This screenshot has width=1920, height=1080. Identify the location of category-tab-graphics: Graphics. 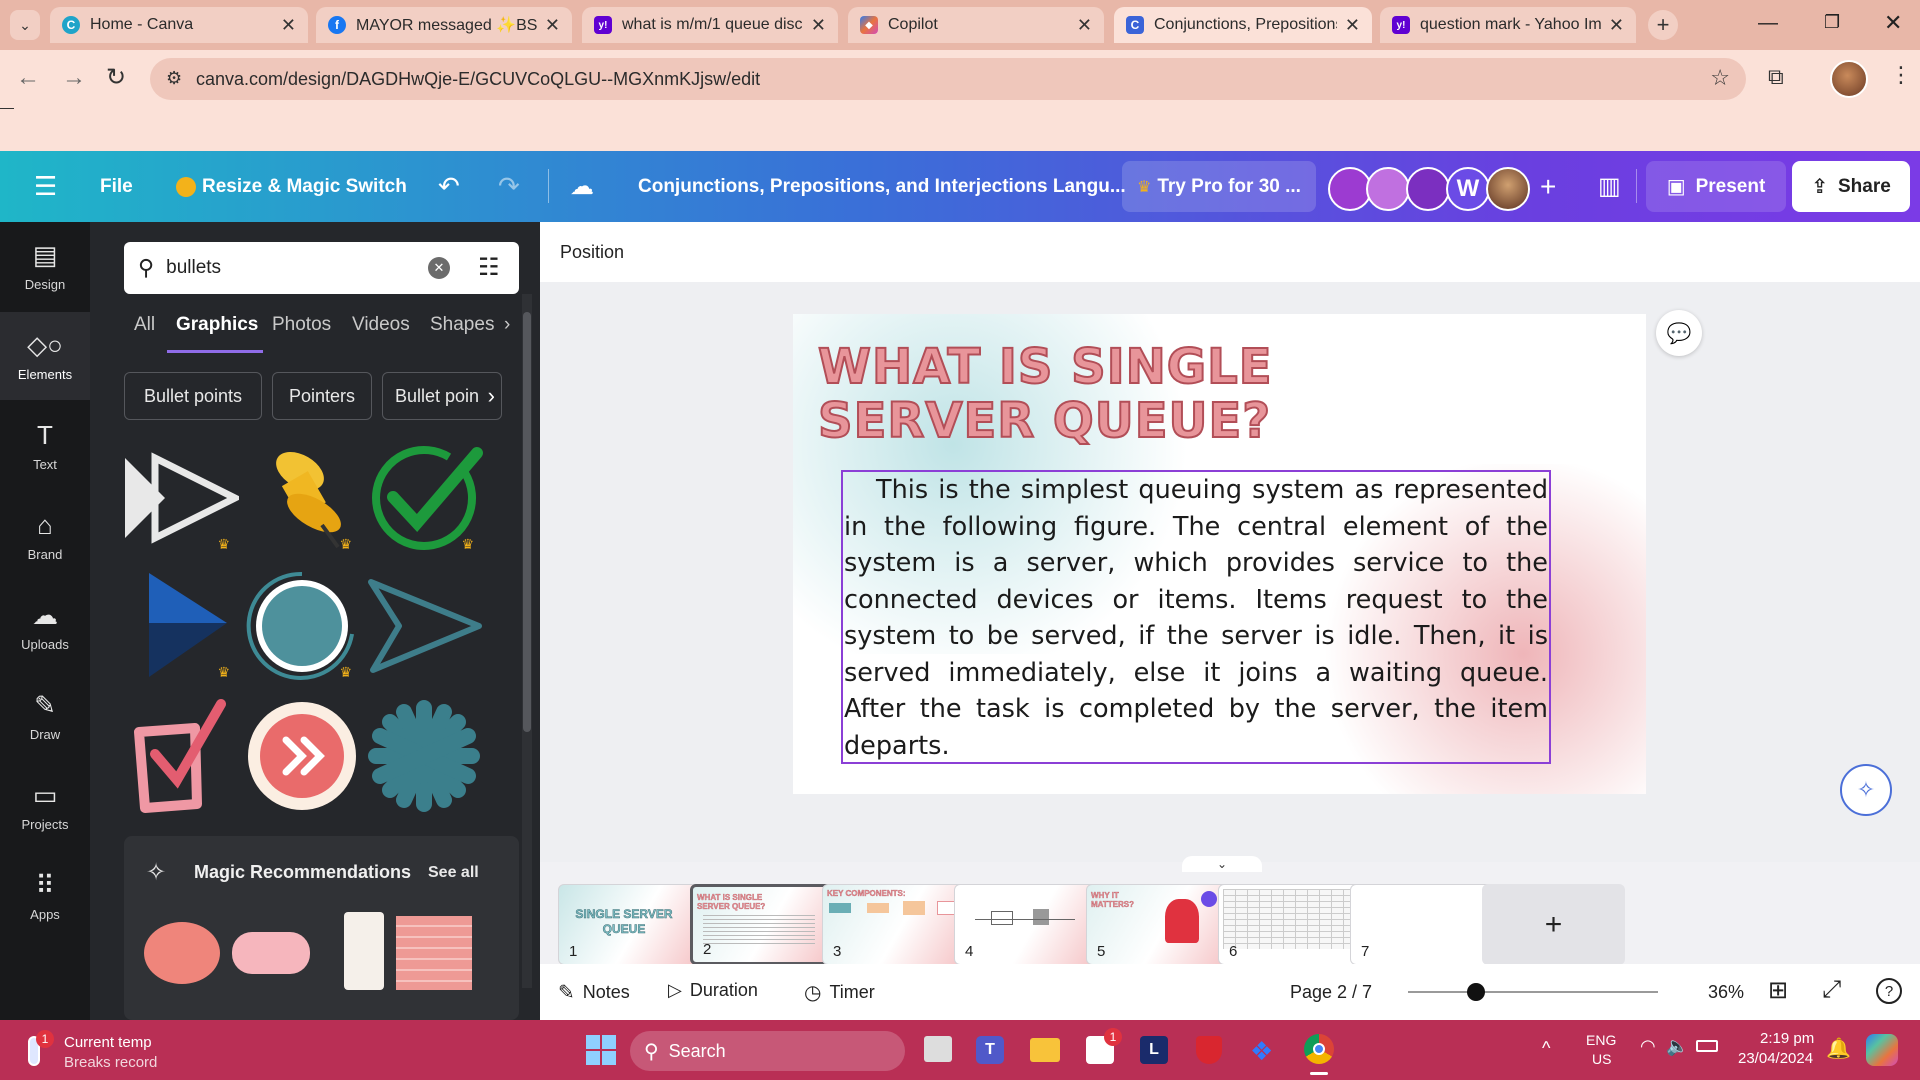
(217, 325).